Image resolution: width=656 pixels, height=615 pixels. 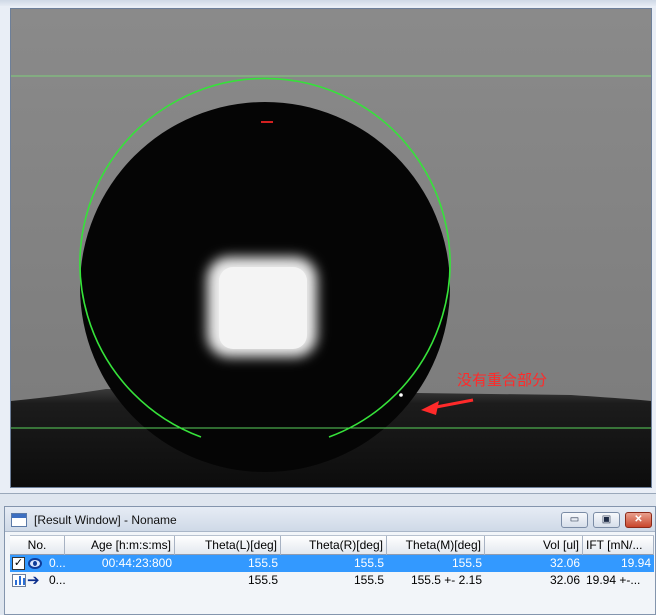 I want to click on annotation-label: 没有重合部分, so click(x=502, y=380).